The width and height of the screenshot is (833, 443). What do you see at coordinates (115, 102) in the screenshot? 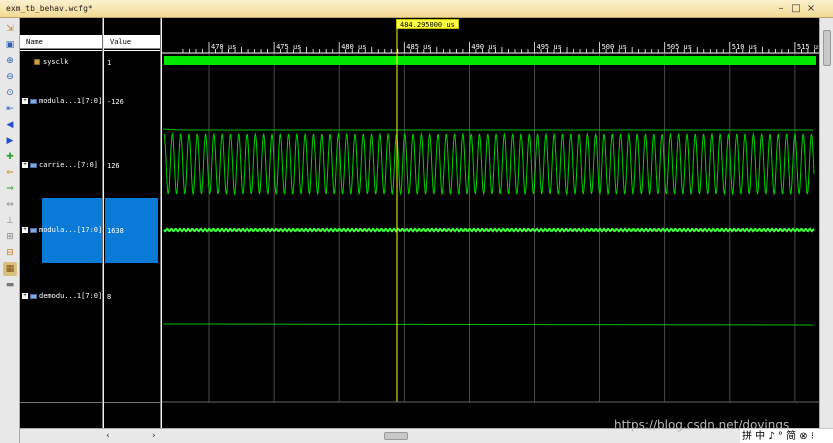
I see `signal-value: -126` at bounding box center [115, 102].